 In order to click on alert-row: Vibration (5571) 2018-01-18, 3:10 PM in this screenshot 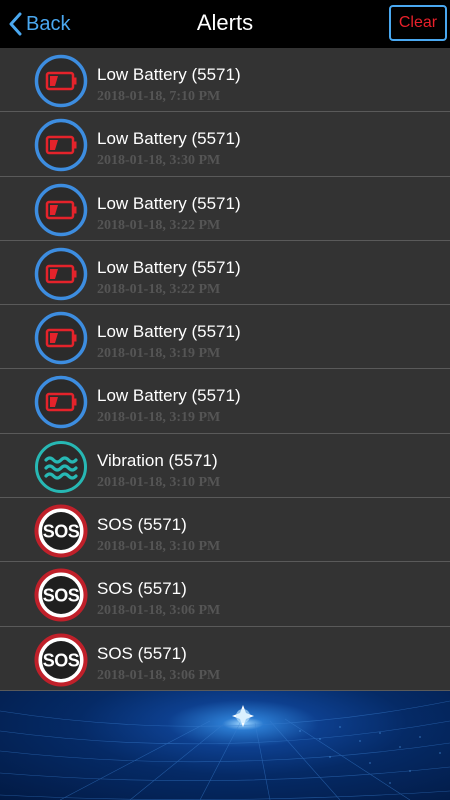, I will do `click(225, 466)`.